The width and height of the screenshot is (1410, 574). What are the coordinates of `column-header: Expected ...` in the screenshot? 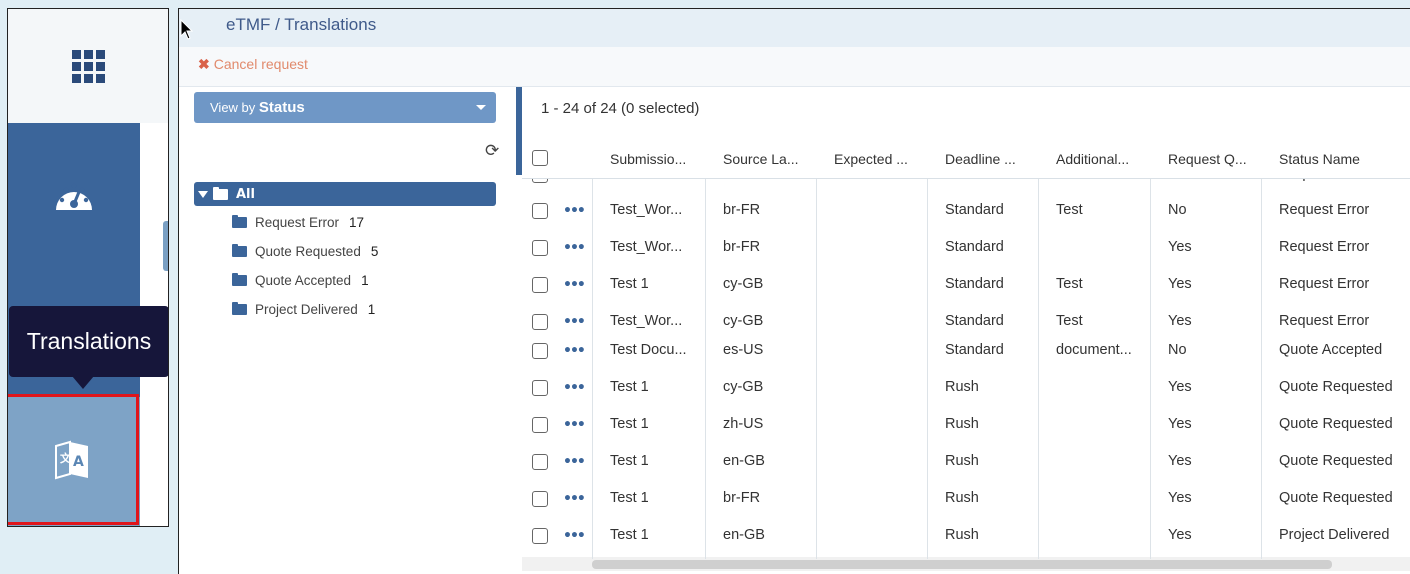 It's located at (884, 159).